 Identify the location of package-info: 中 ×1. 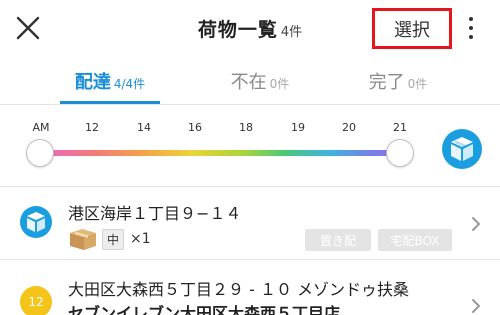
(109, 239).